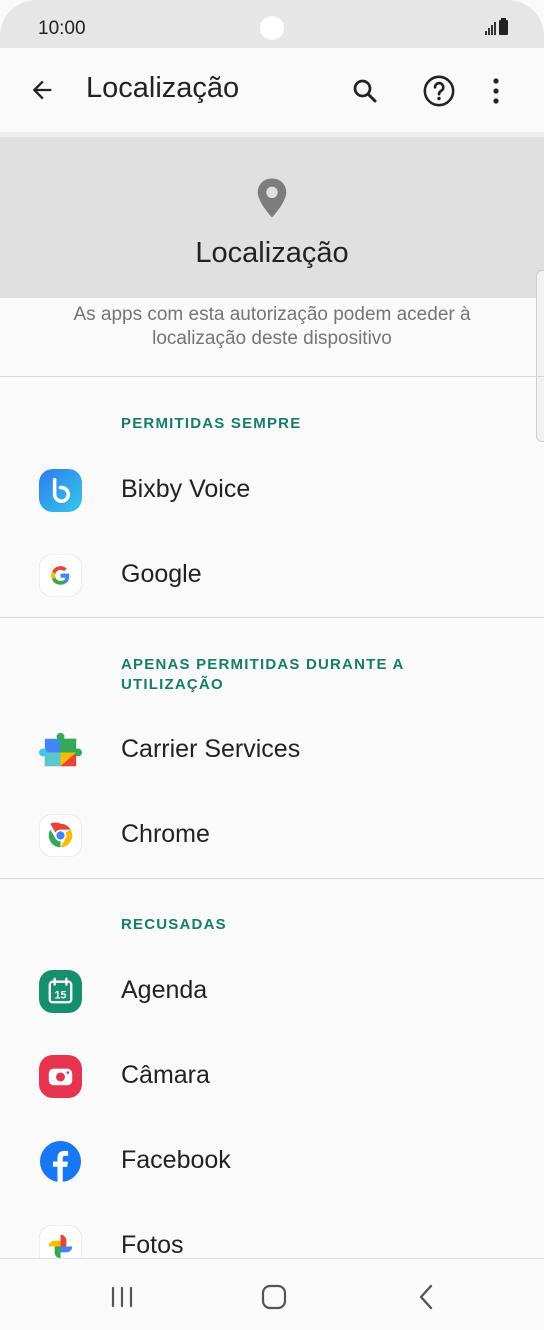 The image size is (544, 1330). I want to click on help-button, so click(439, 91).